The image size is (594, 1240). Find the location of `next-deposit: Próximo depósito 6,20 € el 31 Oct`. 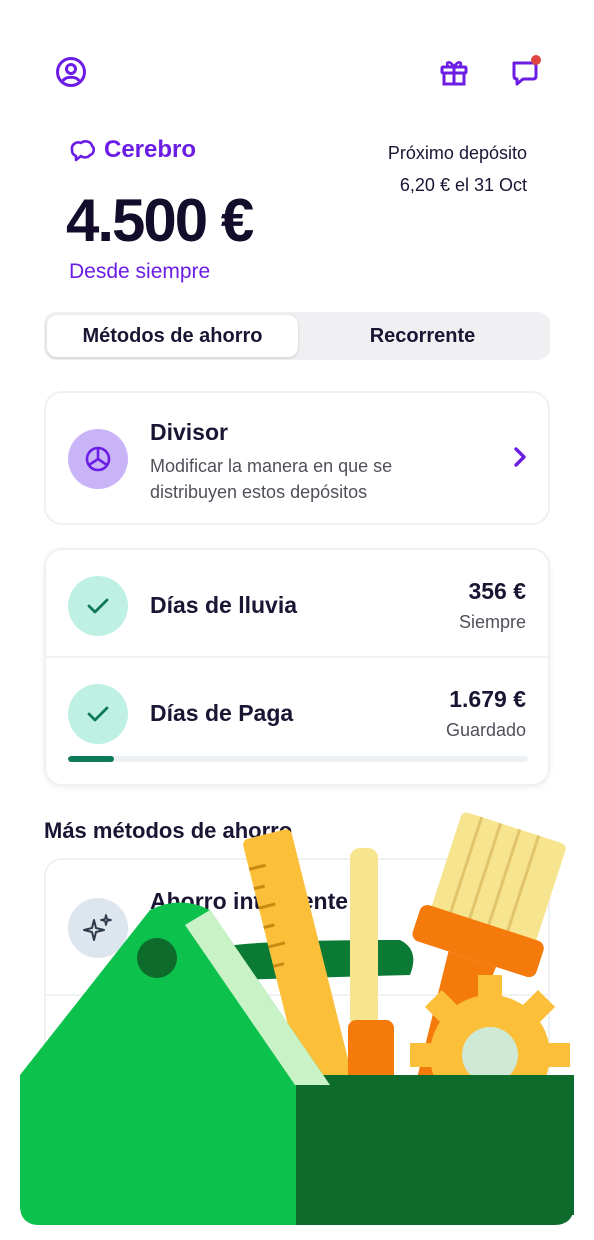

next-deposit: Próximo depósito 6,20 € el 31 Oct is located at coordinates (457, 169).